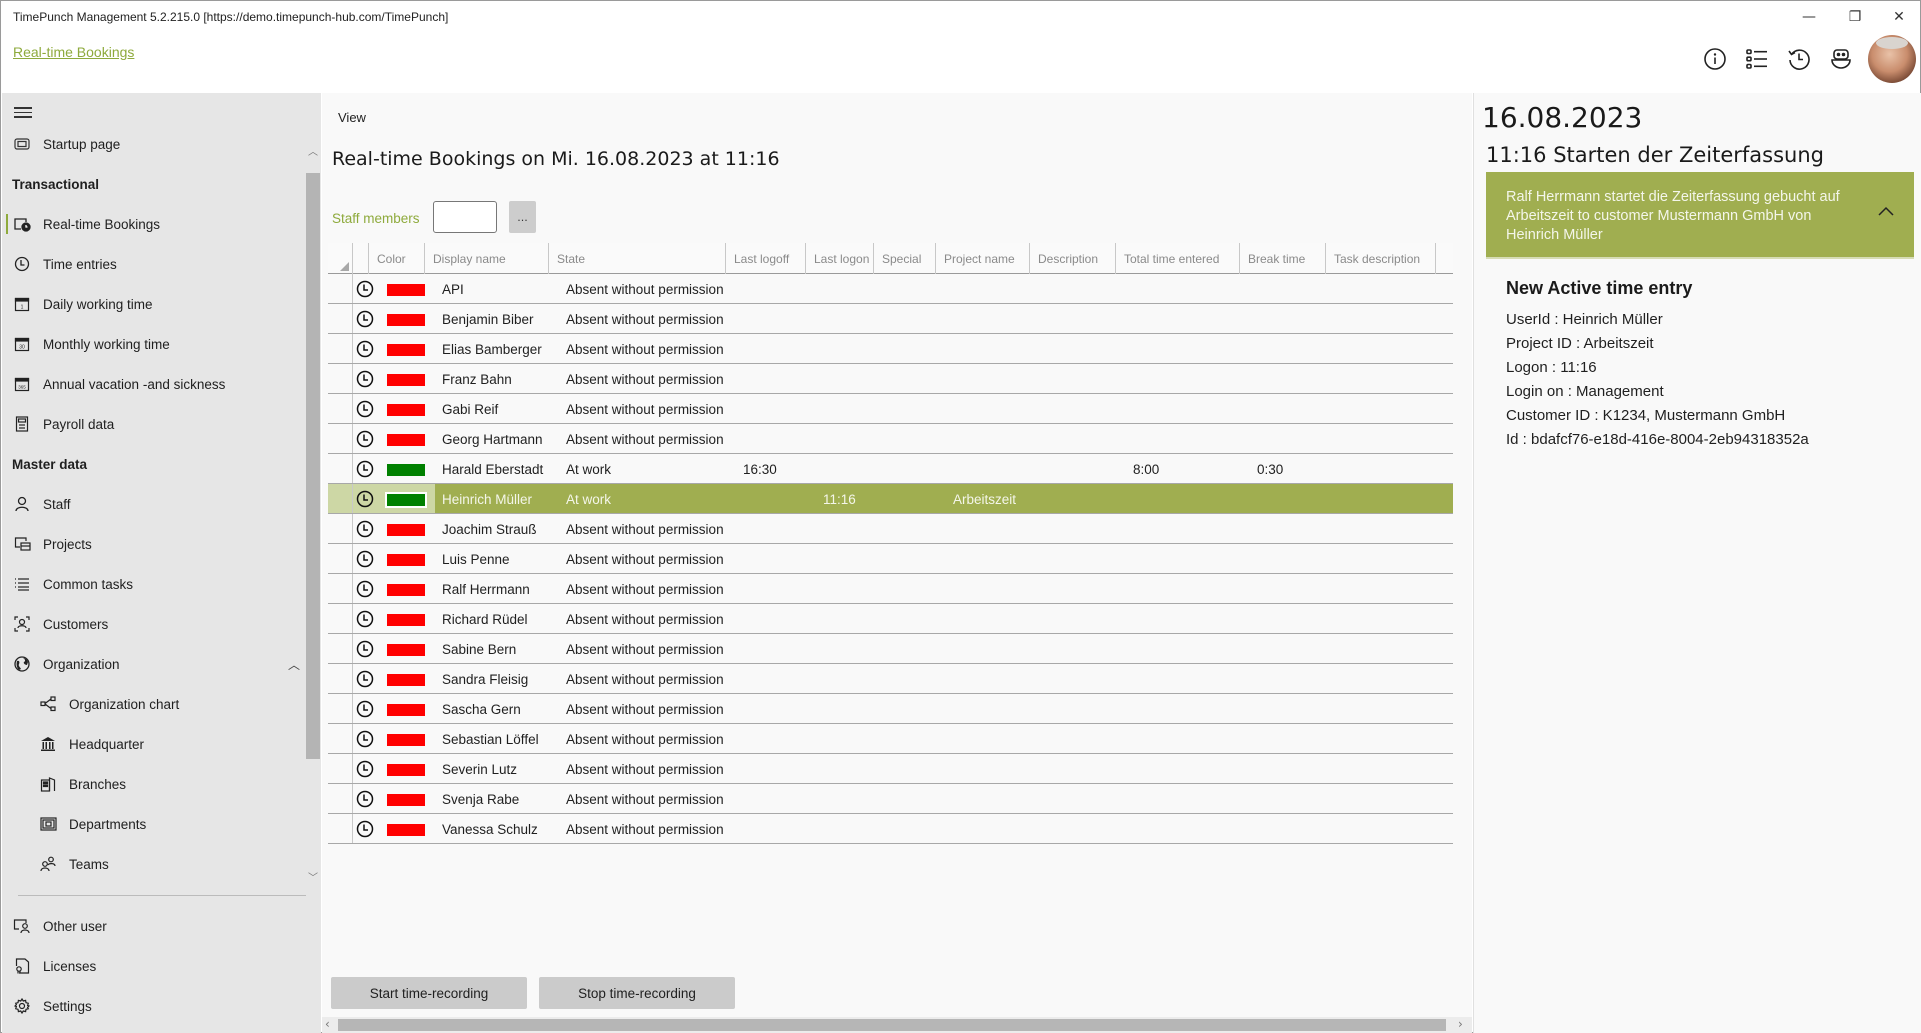  Describe the element at coordinates (637, 258) in the screenshot. I see `column-header-state: State` at that location.